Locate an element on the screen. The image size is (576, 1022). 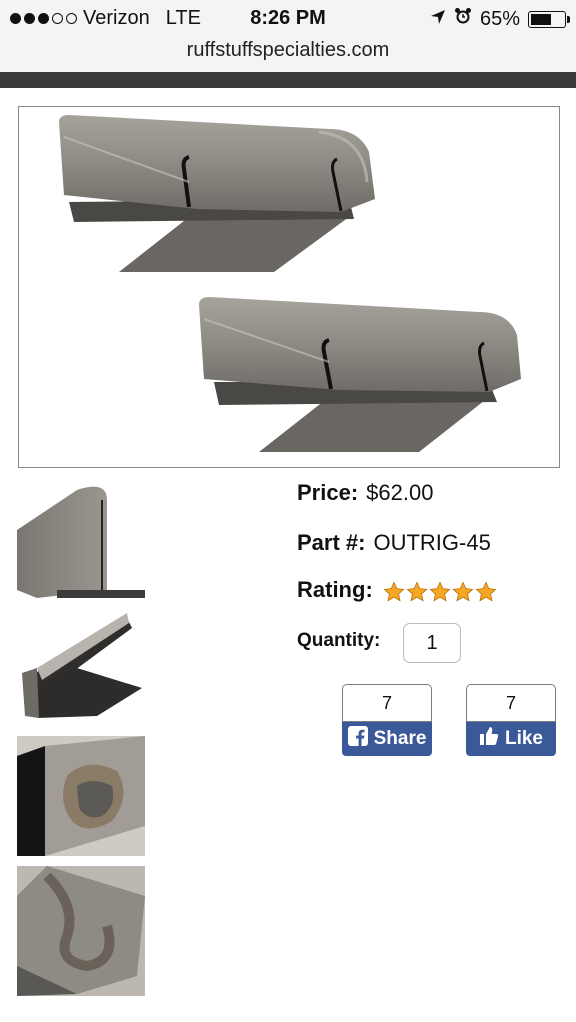
rating-stars is located at coordinates (440, 592).